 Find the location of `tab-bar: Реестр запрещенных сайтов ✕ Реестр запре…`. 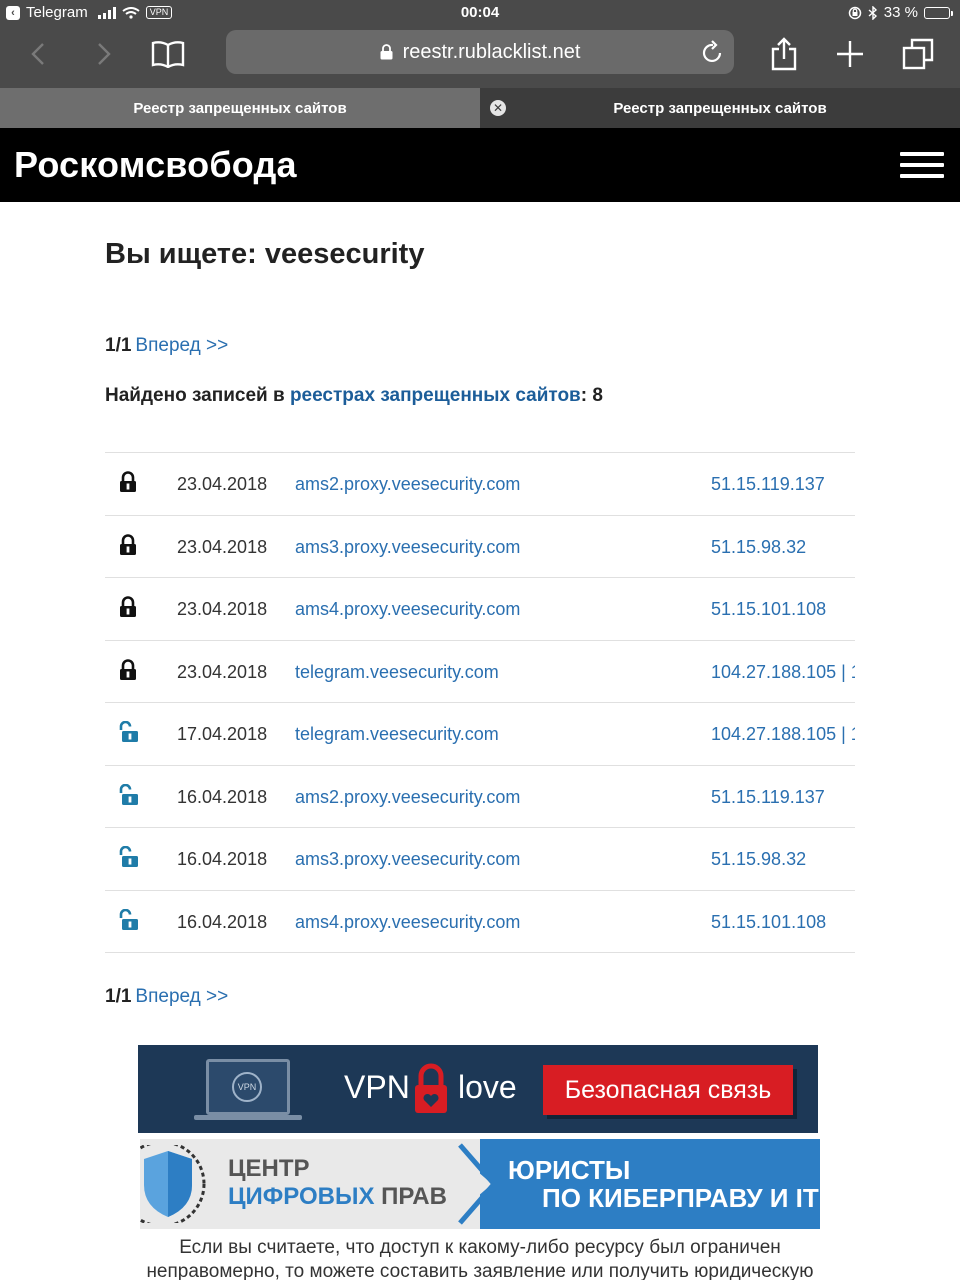

tab-bar: Реестр запрещенных сайтов ✕ Реестр запре… is located at coordinates (480, 108).